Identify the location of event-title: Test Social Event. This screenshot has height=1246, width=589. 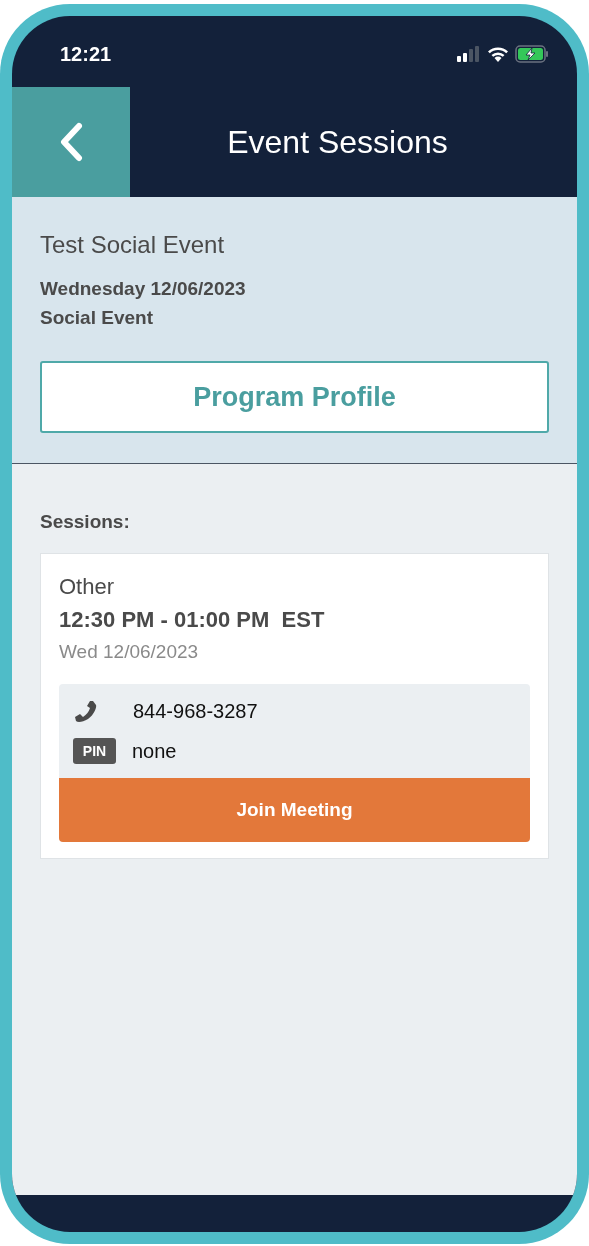
(133, 245).